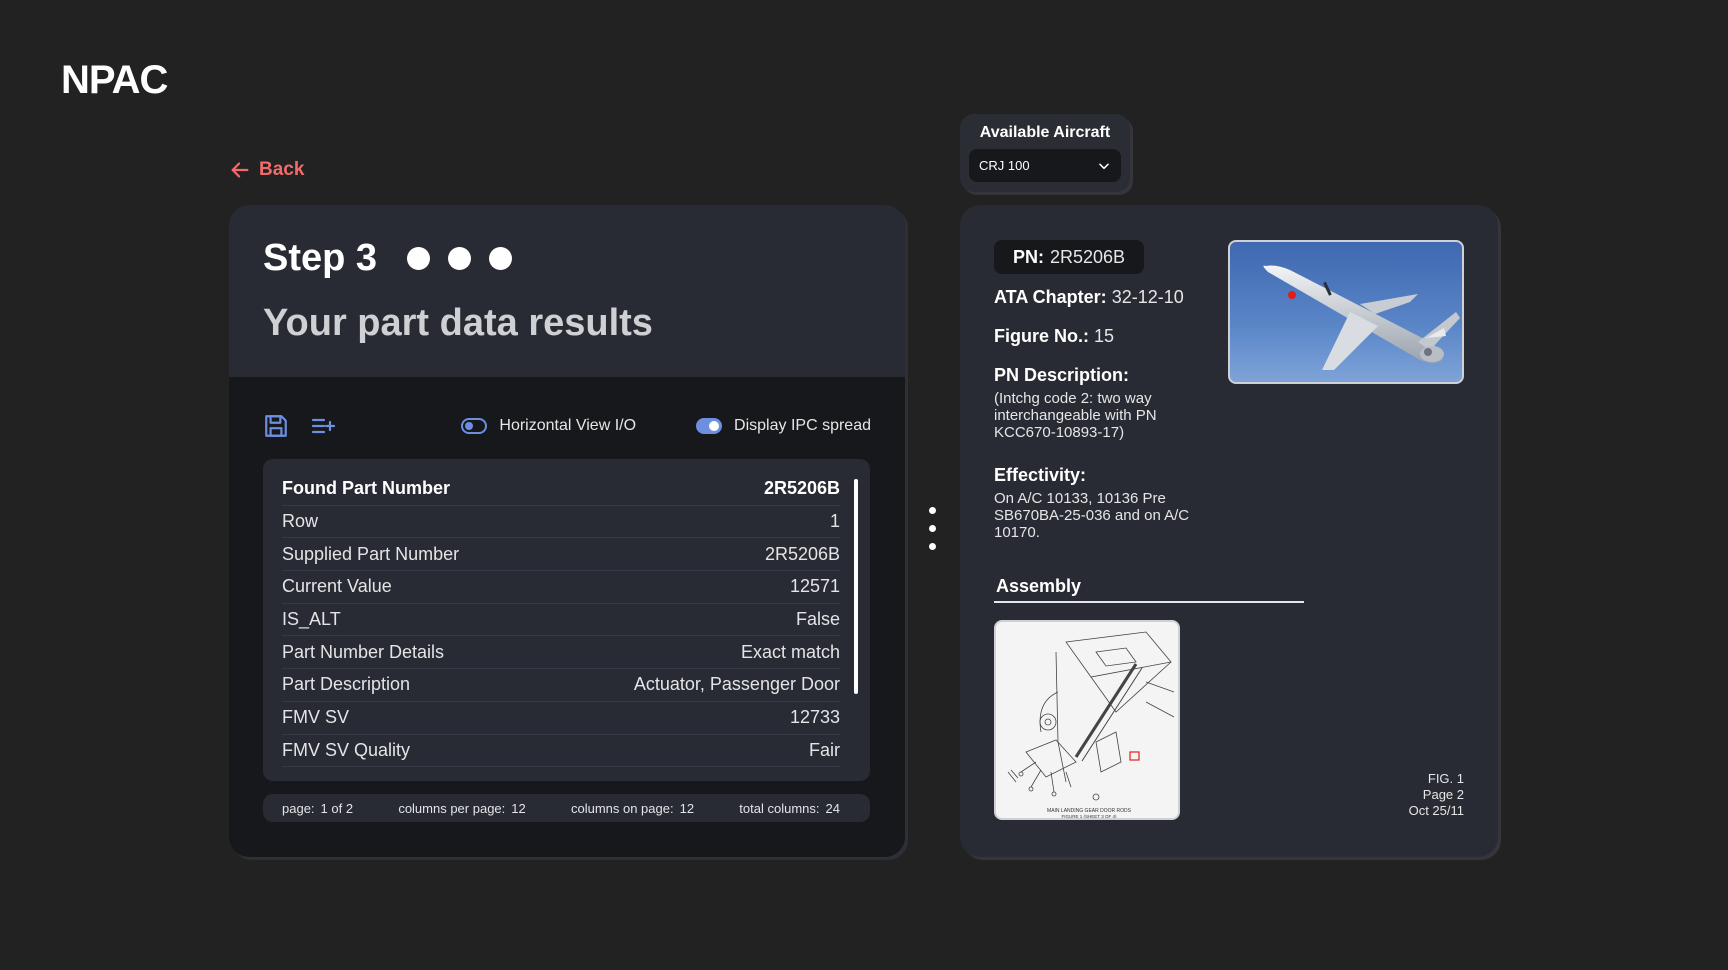 Image resolution: width=1728 pixels, height=970 pixels. Describe the element at coordinates (1436, 794) in the screenshot. I see `figure-meta: FIG. 1 Page 2 Oct 25/11` at that location.